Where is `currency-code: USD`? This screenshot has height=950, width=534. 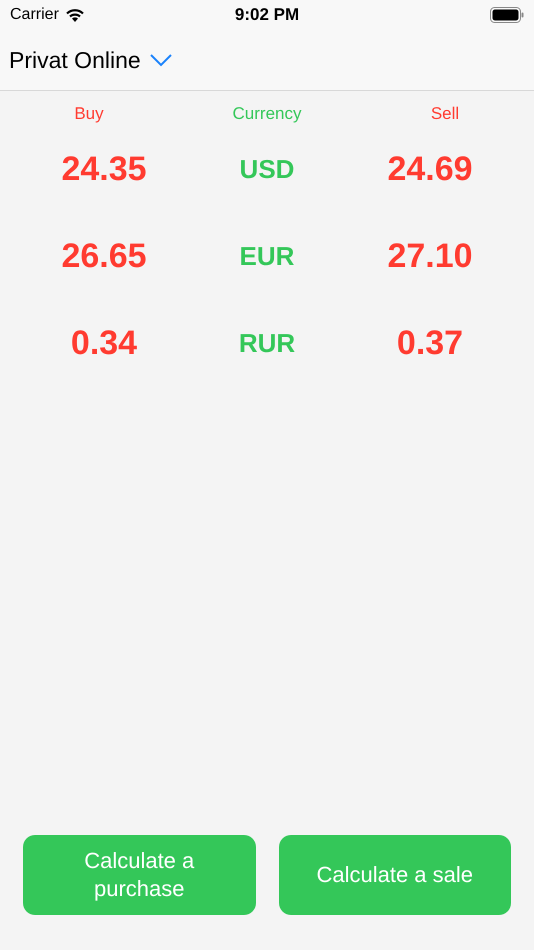
currency-code: USD is located at coordinates (267, 169).